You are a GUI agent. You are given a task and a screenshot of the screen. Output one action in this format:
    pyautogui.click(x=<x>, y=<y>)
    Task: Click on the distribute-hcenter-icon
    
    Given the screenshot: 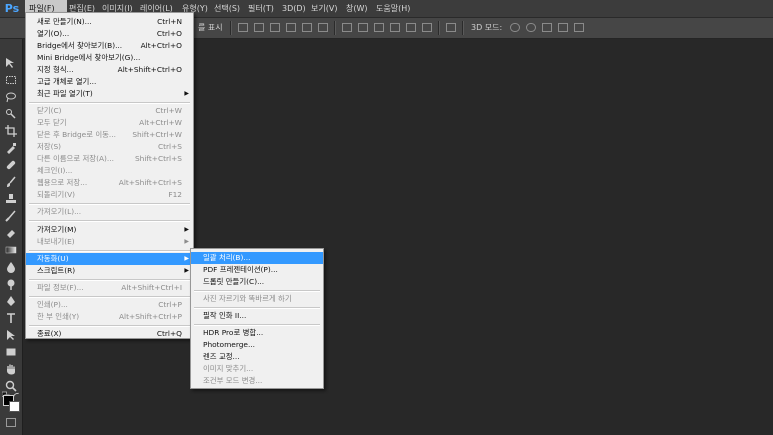 What is the action you would take?
    pyautogui.click(x=411, y=27)
    